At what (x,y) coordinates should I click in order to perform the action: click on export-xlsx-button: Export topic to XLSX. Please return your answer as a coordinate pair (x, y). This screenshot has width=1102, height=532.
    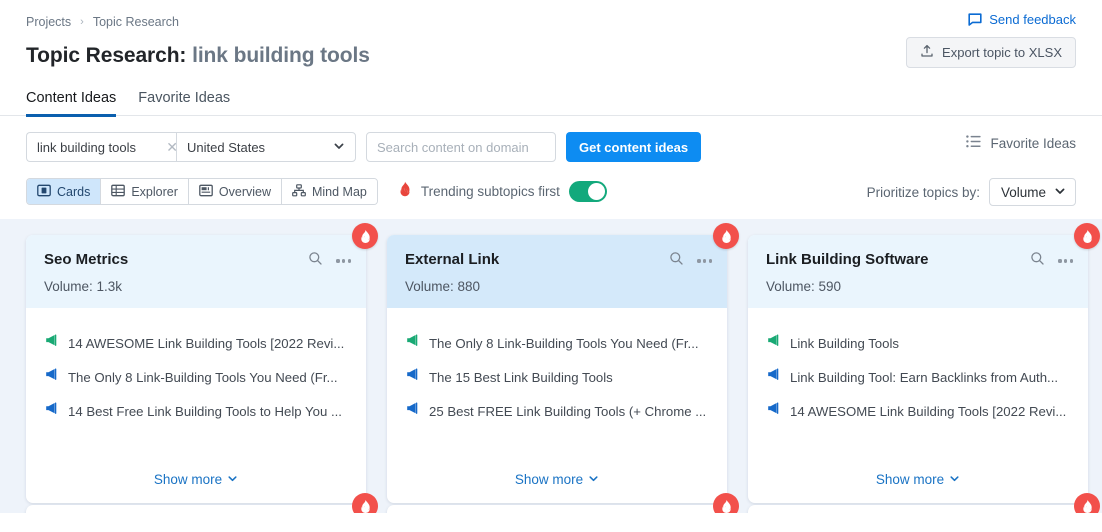
    Looking at the image, I should click on (991, 52).